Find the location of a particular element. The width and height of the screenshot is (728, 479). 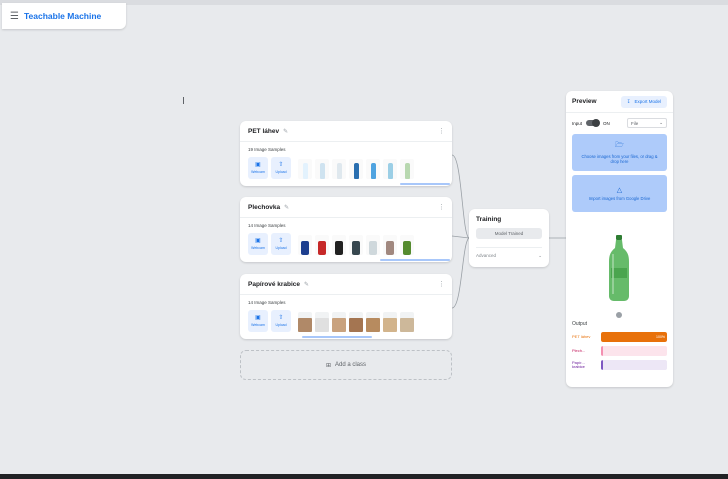

sample-count: 19 Image Samples is located at coordinates (267, 149).